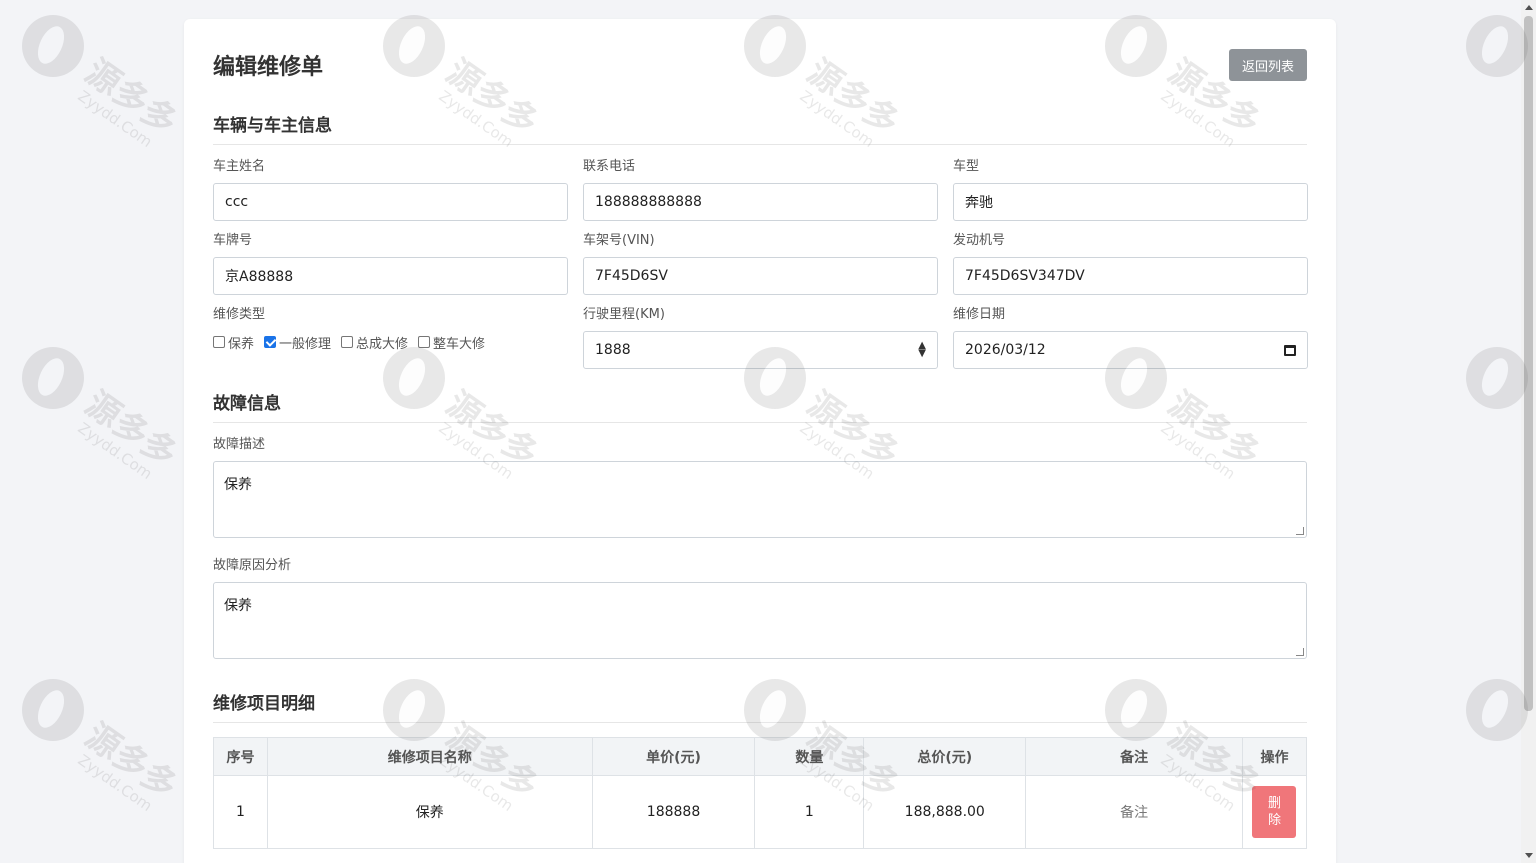 The width and height of the screenshot is (1536, 863). I want to click on plate-field: 车牌号 京A88888, so click(390, 264).